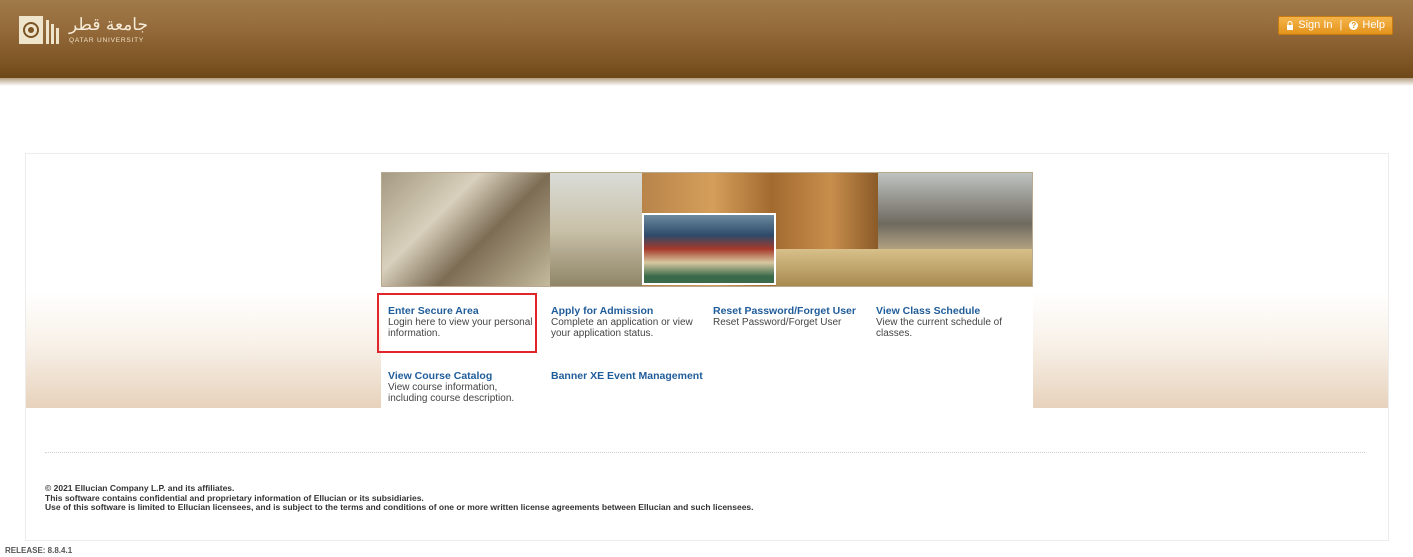 The image size is (1413, 557). I want to click on menu-item-banner-xe-event-management: Banner XE Event Management, so click(636, 376).